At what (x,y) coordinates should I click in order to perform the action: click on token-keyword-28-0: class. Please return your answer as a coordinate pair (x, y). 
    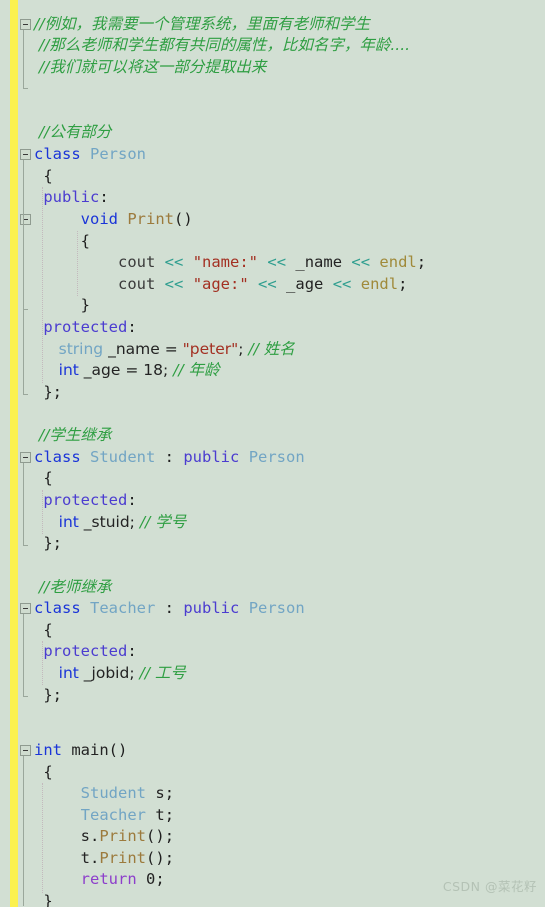
    Looking at the image, I should click on (57, 608).